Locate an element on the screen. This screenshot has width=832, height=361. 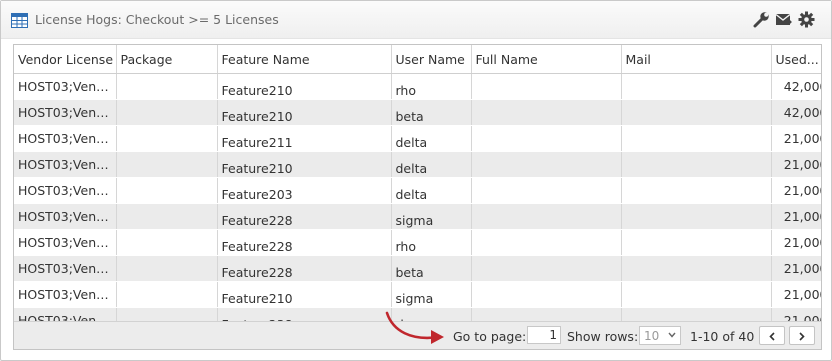
go-to-page-label: Go to page: is located at coordinates (490, 336).